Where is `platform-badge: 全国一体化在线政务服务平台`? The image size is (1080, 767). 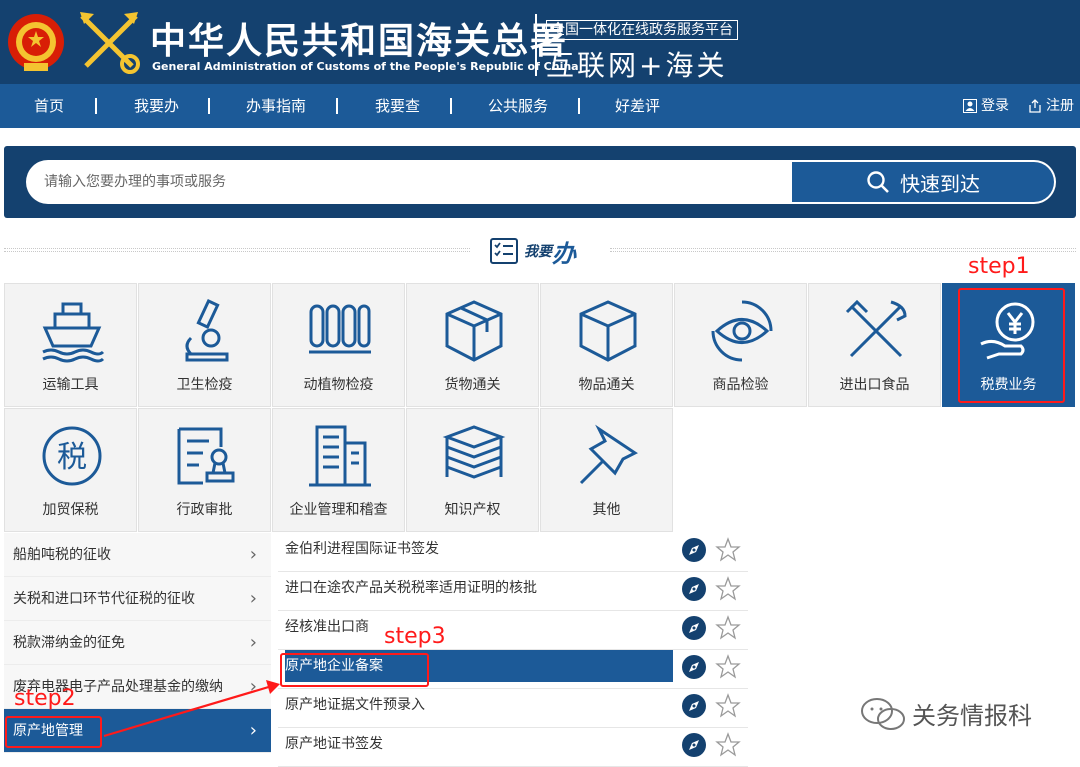
platform-badge: 全国一体化在线政务服务平台 is located at coordinates (642, 30).